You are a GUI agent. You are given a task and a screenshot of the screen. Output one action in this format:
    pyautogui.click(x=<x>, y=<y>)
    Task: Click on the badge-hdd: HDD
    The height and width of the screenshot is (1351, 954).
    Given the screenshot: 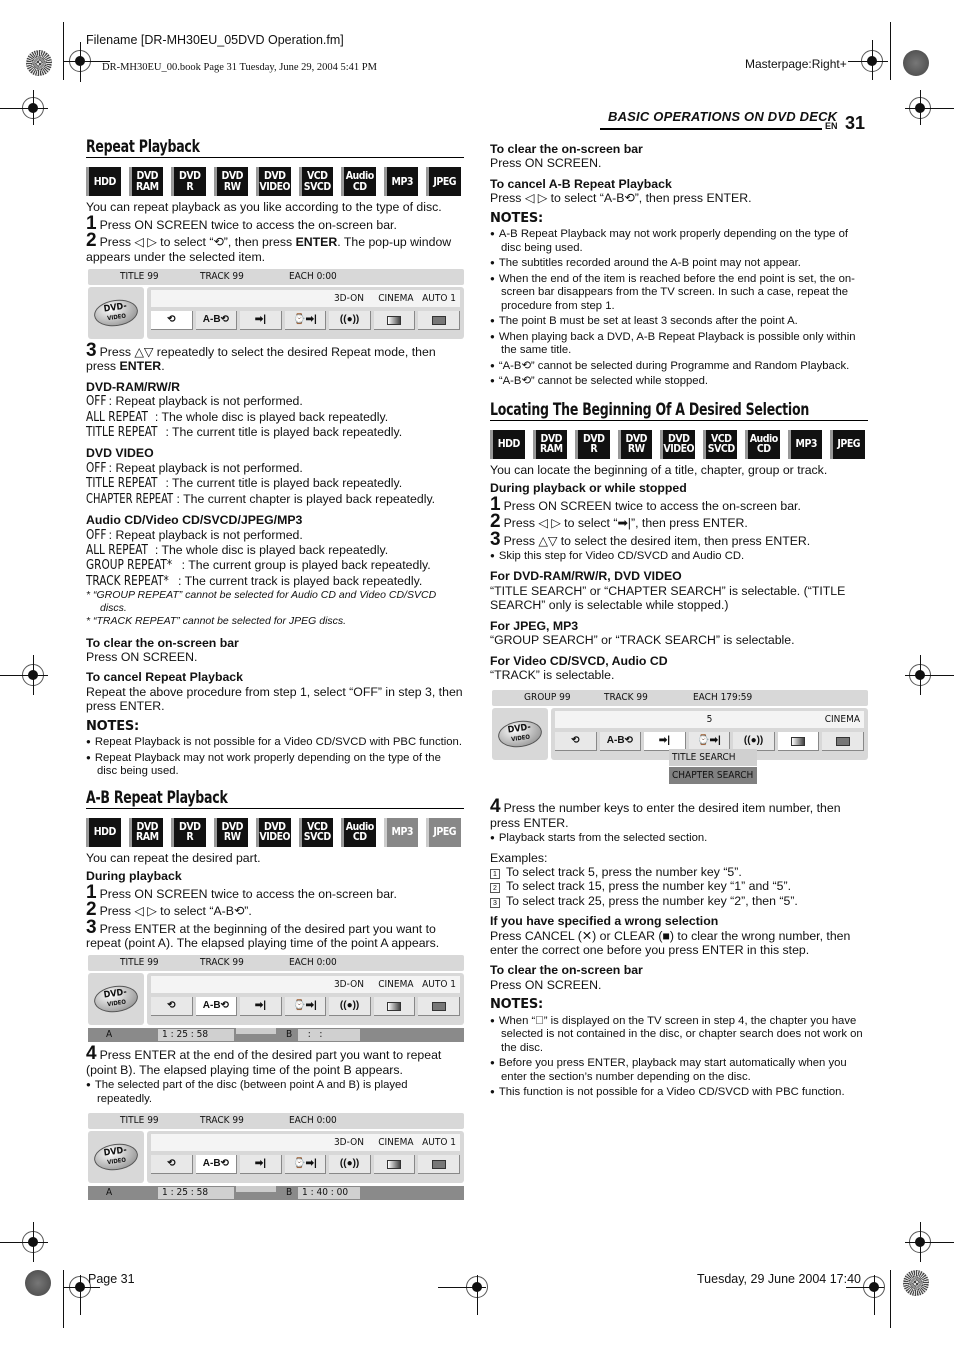 What is the action you would take?
    pyautogui.click(x=103, y=182)
    